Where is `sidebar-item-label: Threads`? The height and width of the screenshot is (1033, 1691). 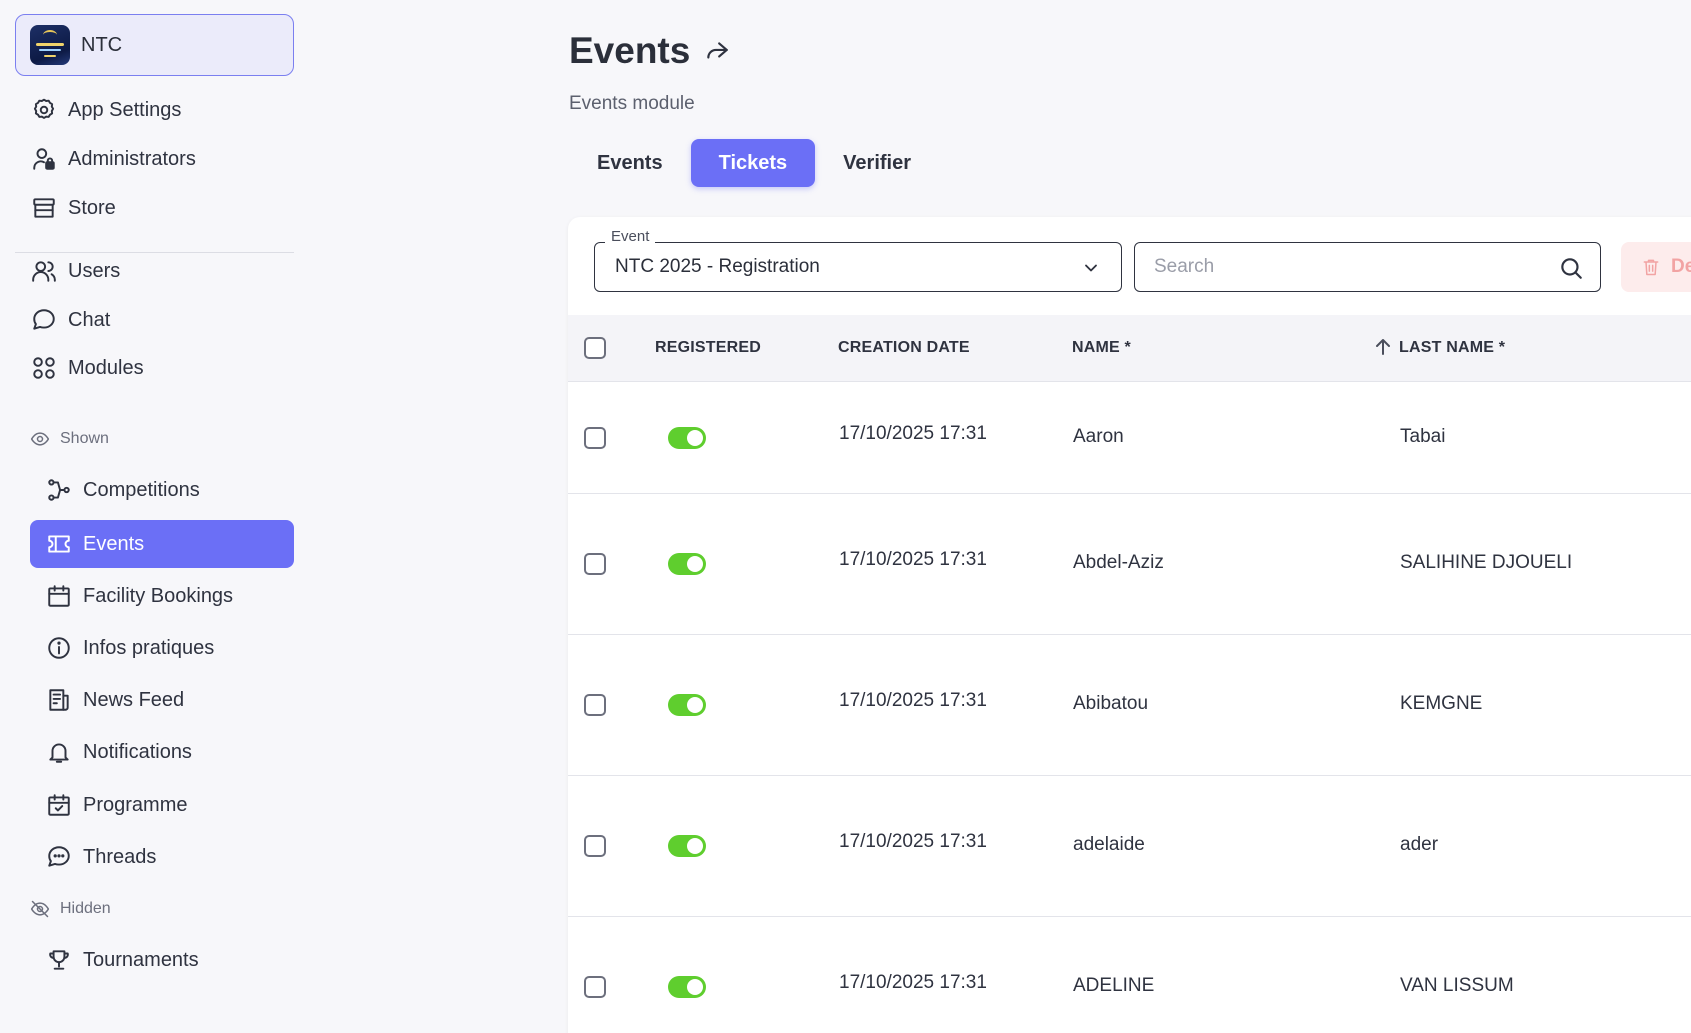
sidebar-item-label: Threads is located at coordinates (120, 856).